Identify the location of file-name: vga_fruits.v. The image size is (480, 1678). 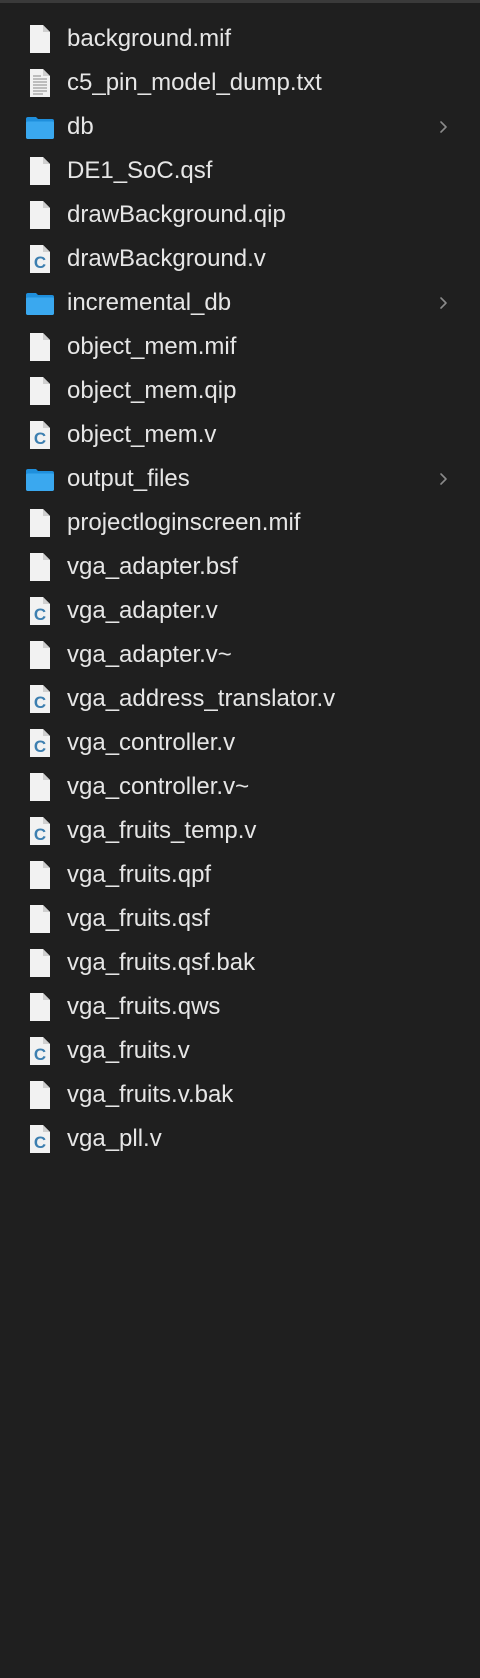
(128, 1050).